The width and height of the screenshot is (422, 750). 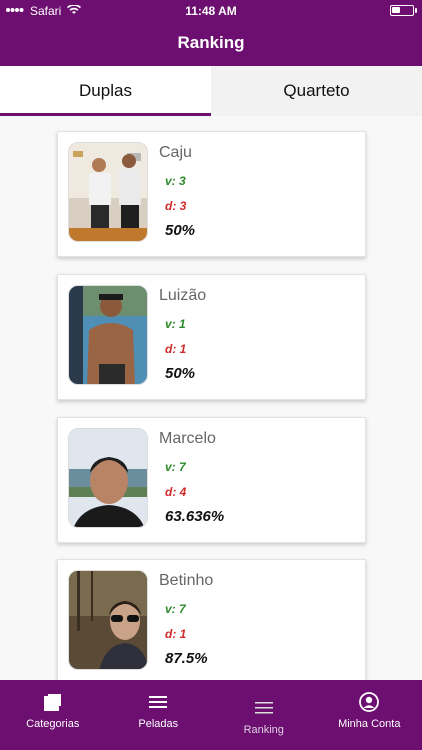 What do you see at coordinates (195, 516) in the screenshot?
I see `win-percentage: 63.636%` at bounding box center [195, 516].